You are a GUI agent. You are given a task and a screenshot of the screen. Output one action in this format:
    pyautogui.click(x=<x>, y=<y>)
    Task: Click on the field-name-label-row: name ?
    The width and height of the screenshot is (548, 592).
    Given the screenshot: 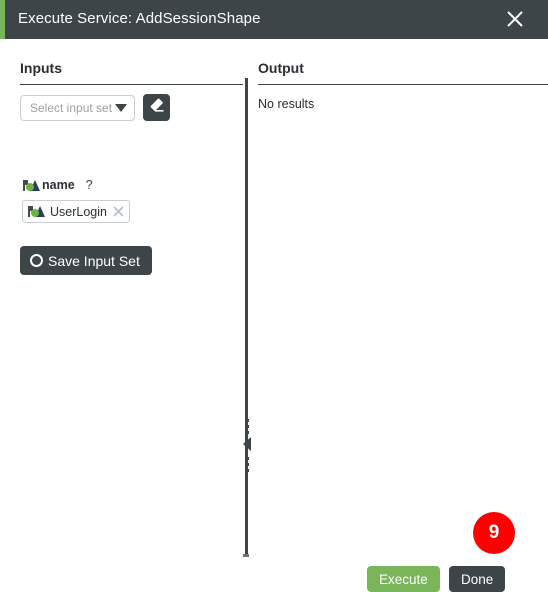 What is the action you would take?
    pyautogui.click(x=58, y=185)
    